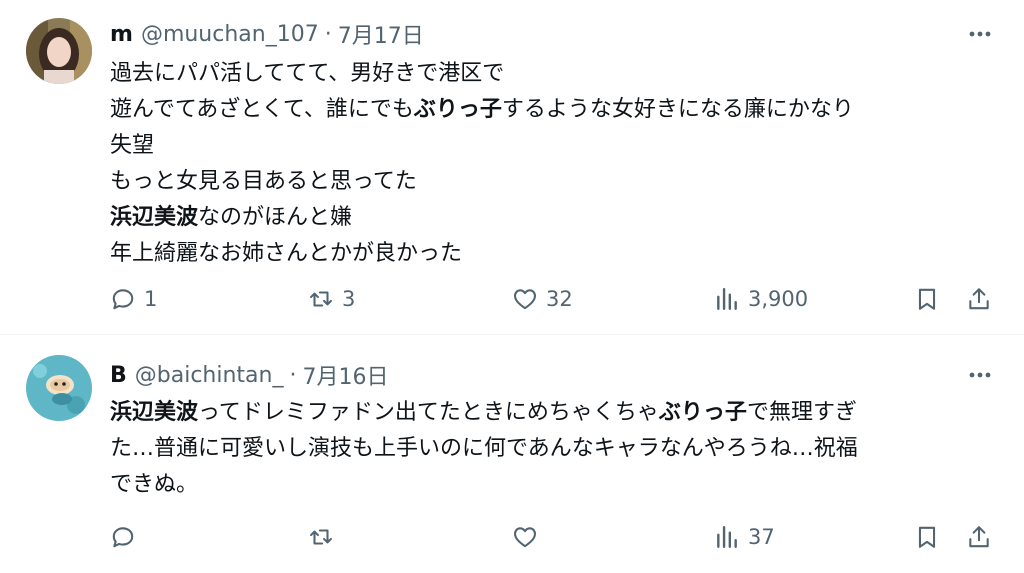 Image resolution: width=1024 pixels, height=573 pixels. I want to click on tweet-text-line: た…普通に可愛いし演技も上手いのに何であんなキャラなんやろうね…祝福, so click(484, 449).